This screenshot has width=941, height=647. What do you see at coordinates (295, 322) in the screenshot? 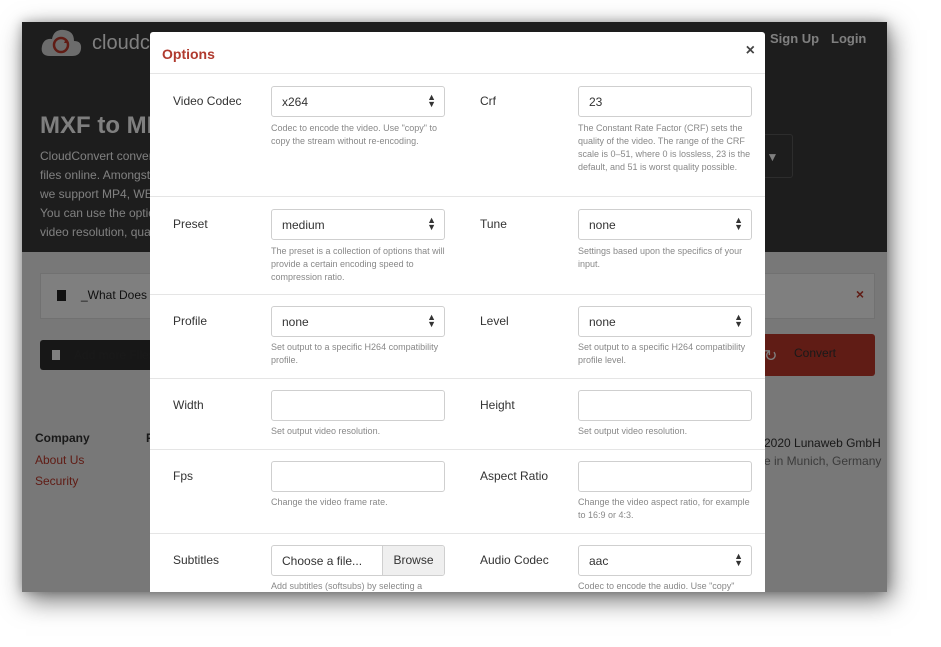
I see `profile-value: none` at bounding box center [295, 322].